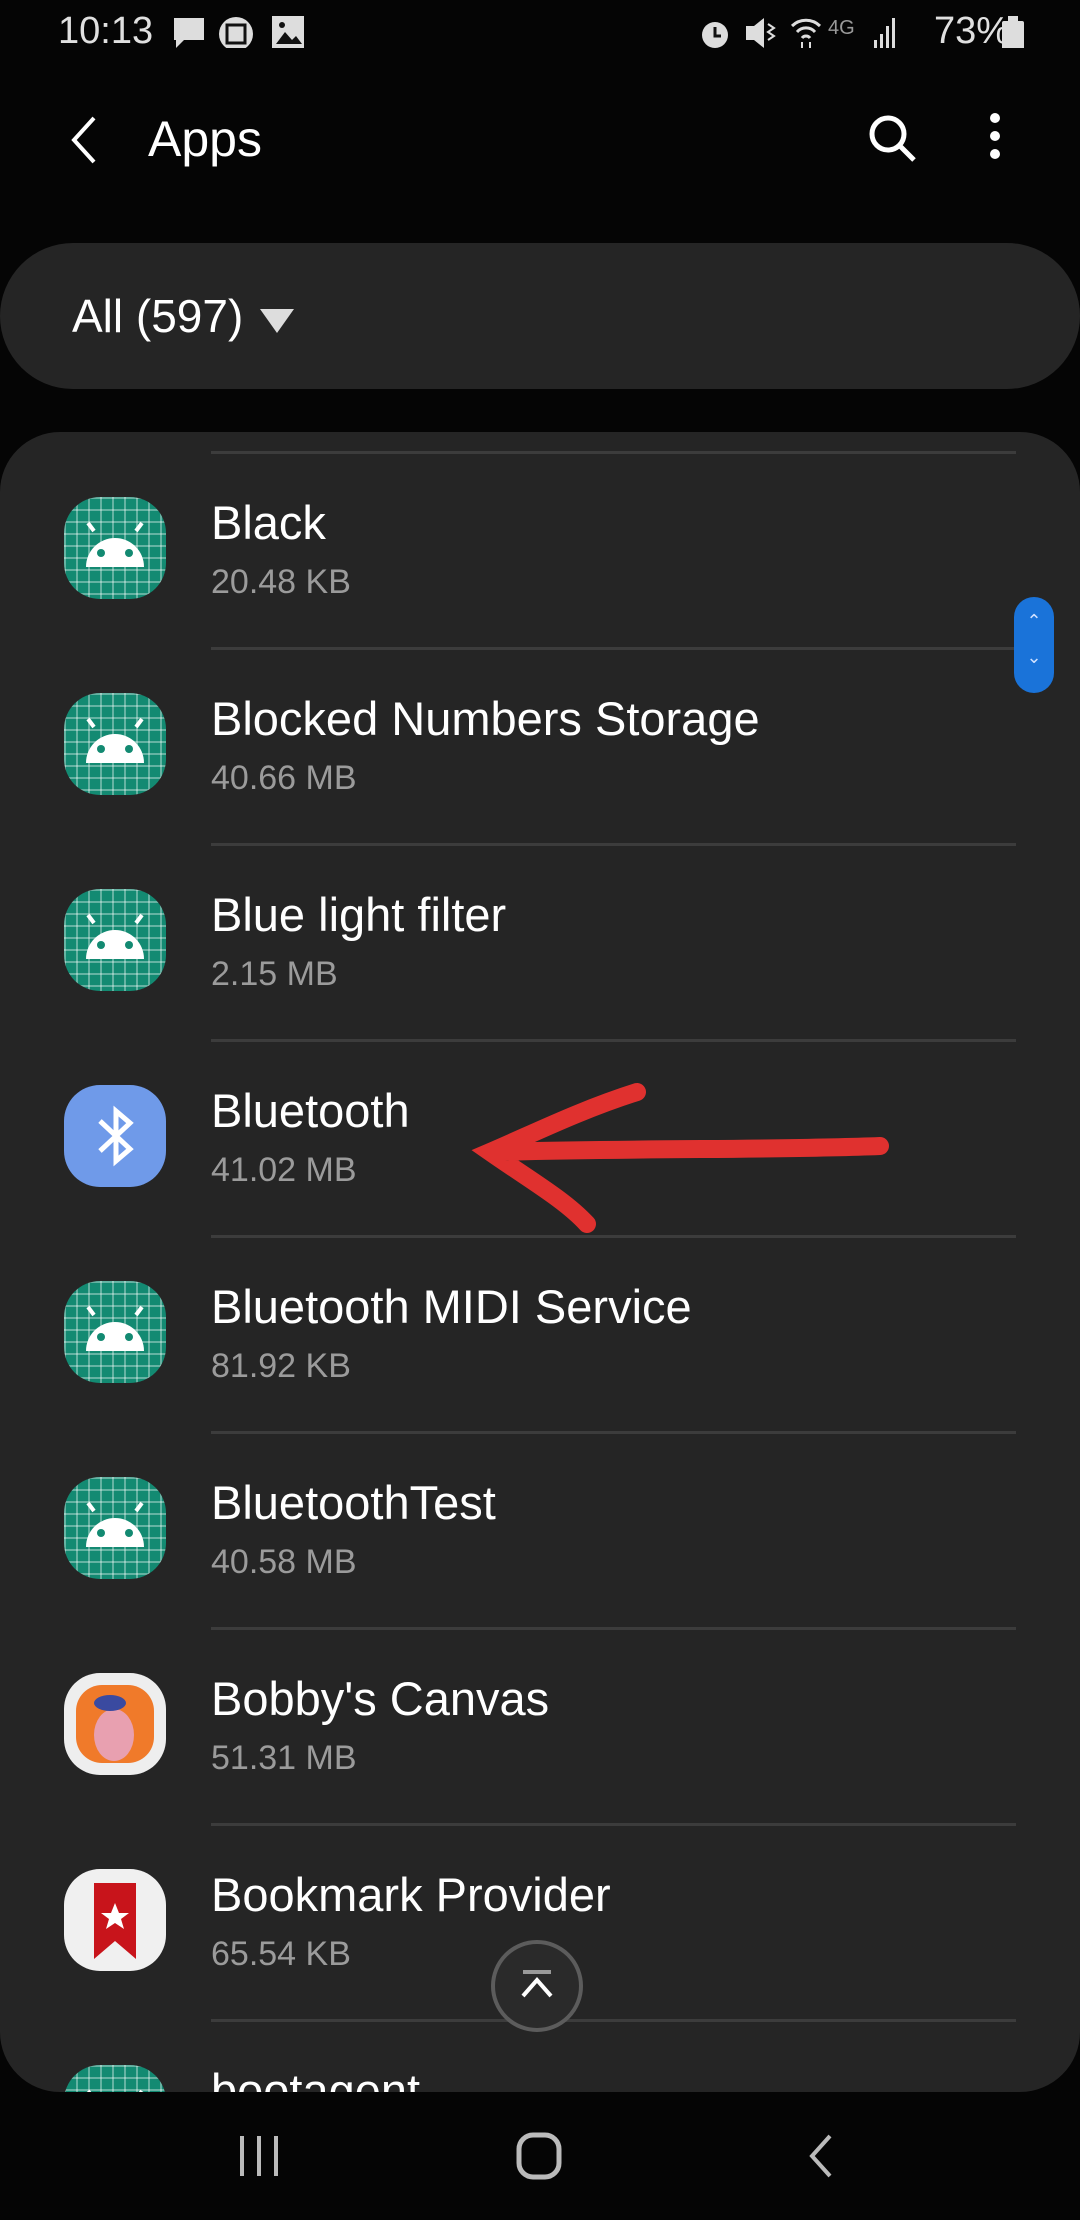  I want to click on recent-apps-button, so click(259, 2156).